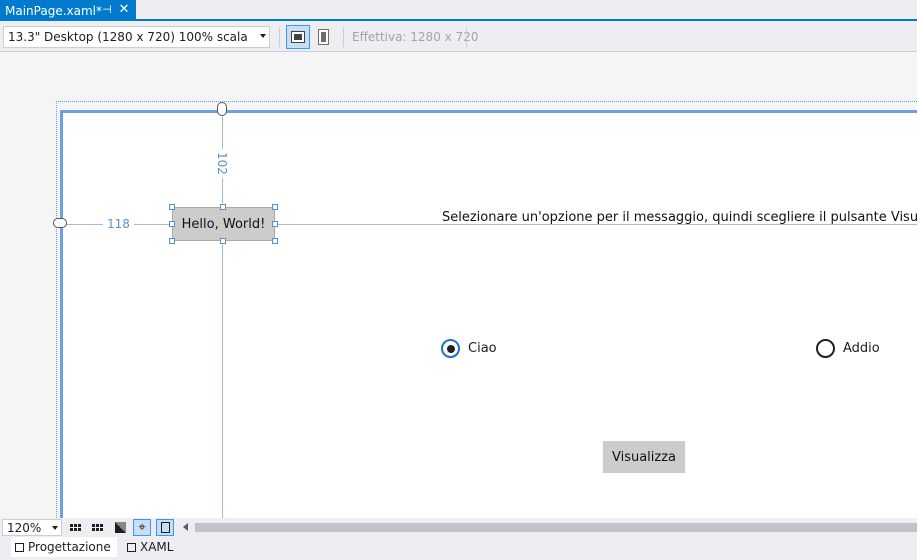 The image size is (917, 560). I want to click on page-guide-vertical, so click(56, 309).